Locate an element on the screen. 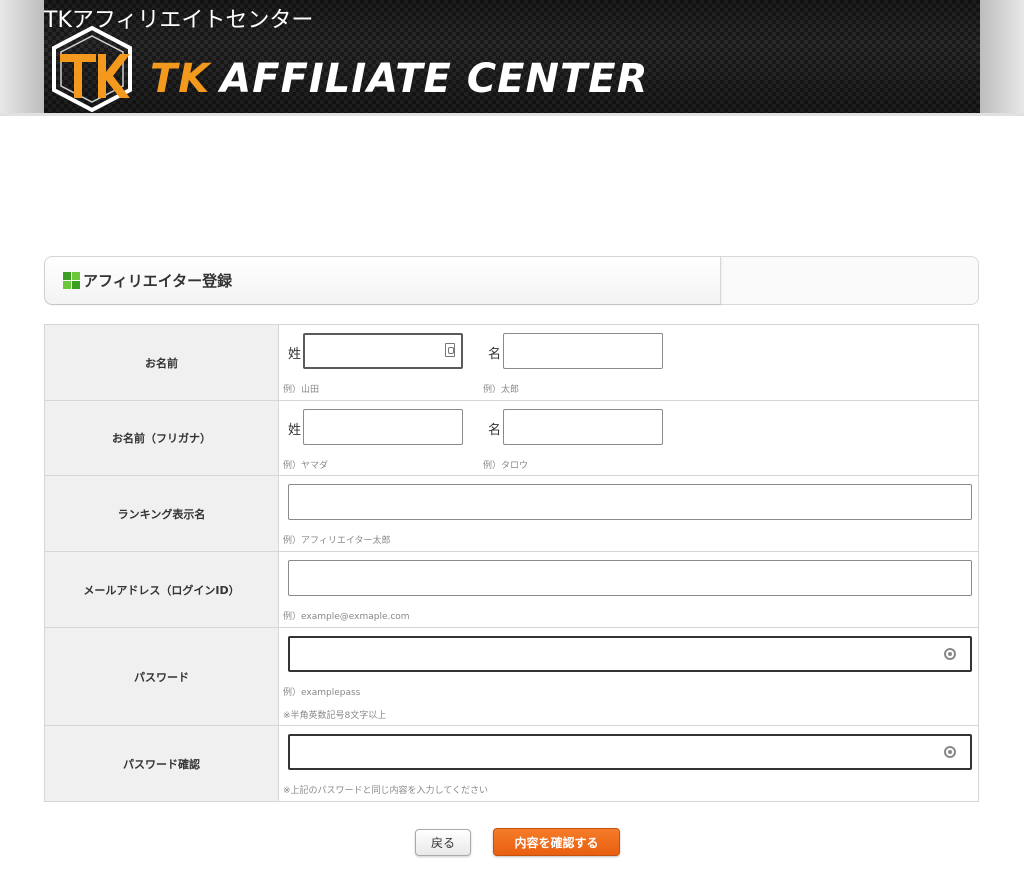 This screenshot has height=888, width=1024. field-password: 例）examplepass ※半角英数記号8文字以上 is located at coordinates (628, 676).